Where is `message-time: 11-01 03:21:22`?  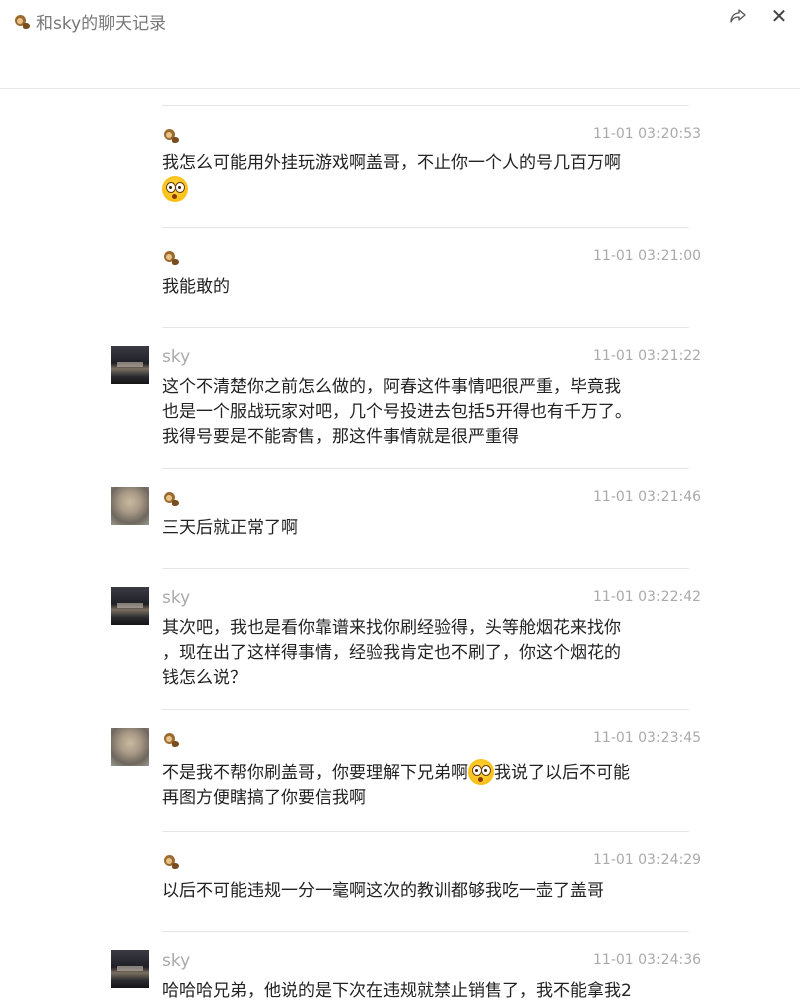 message-time: 11-01 03:21:22 is located at coordinates (647, 356).